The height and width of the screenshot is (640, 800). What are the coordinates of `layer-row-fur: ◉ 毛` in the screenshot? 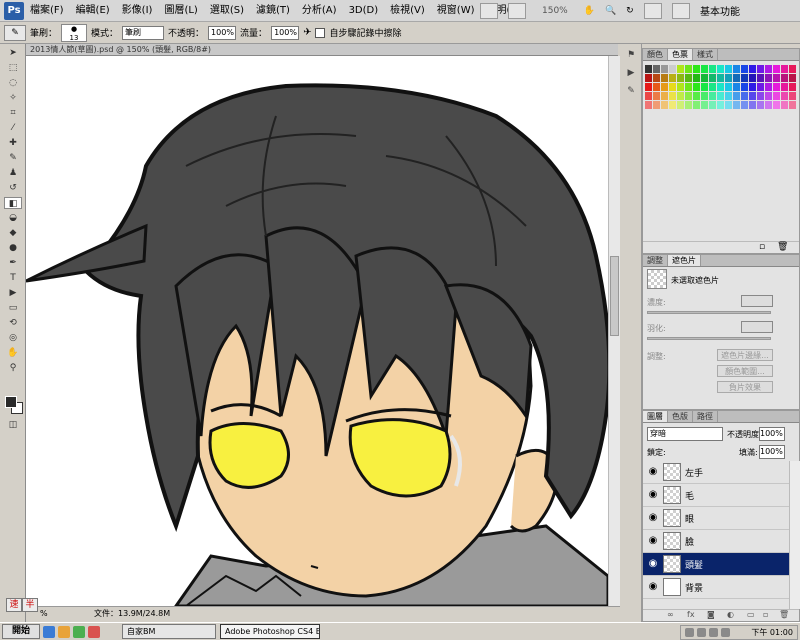 It's located at (716, 495).